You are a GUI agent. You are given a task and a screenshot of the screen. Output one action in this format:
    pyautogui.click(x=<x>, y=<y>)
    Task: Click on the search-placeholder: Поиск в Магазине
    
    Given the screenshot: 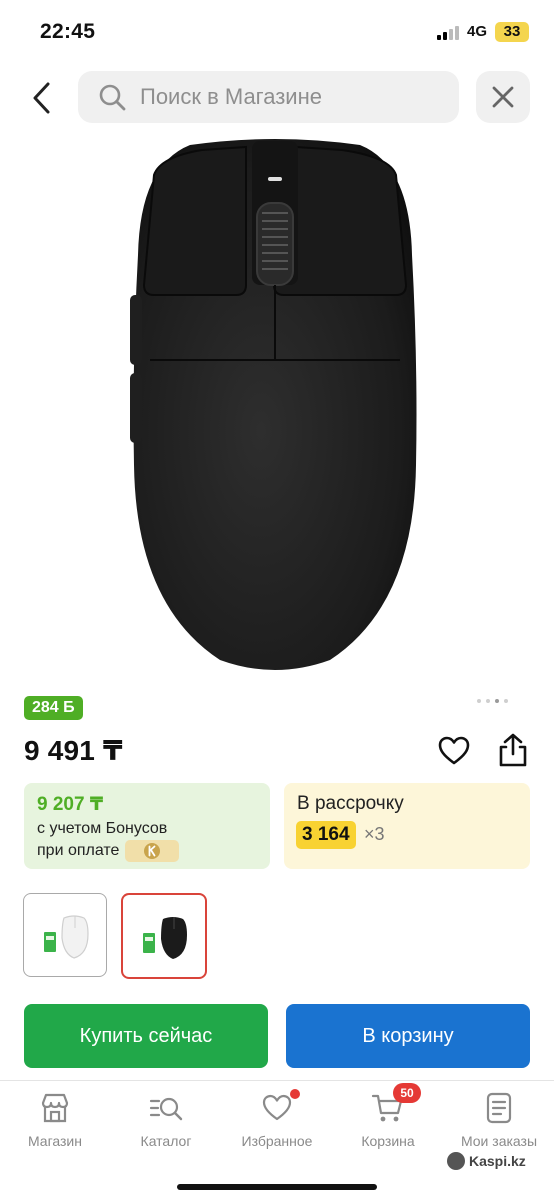 What is the action you would take?
    pyautogui.click(x=231, y=96)
    